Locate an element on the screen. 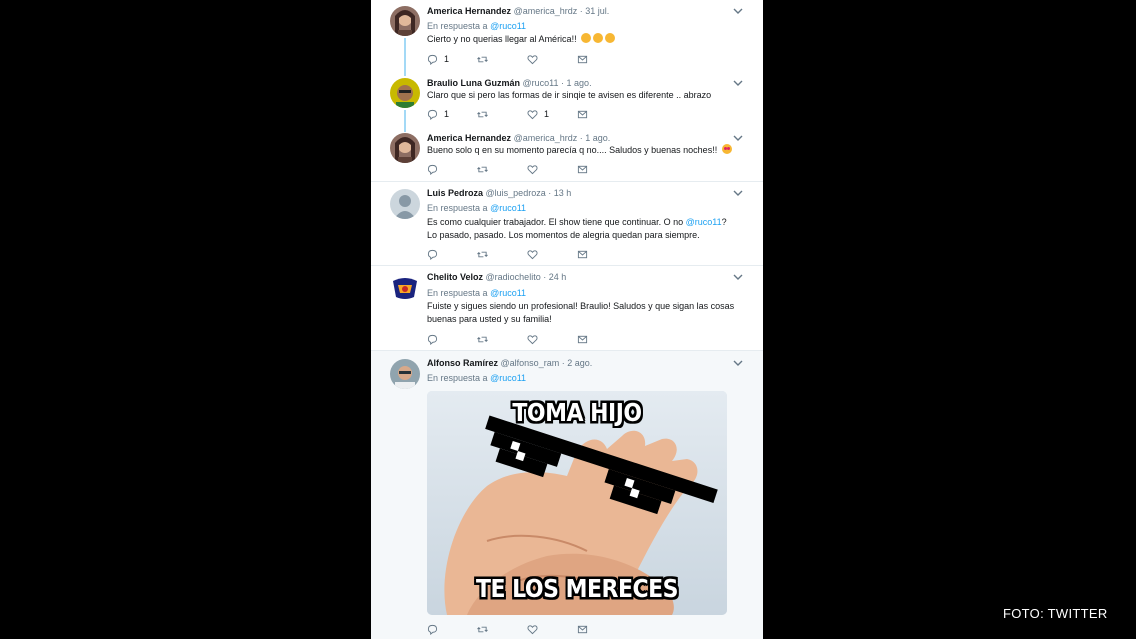 Image resolution: width=1136 pixels, height=639 pixels. tweet-header: Alfonso Ramírez @alfonso_ram · 2 ago. is located at coordinates (509, 363).